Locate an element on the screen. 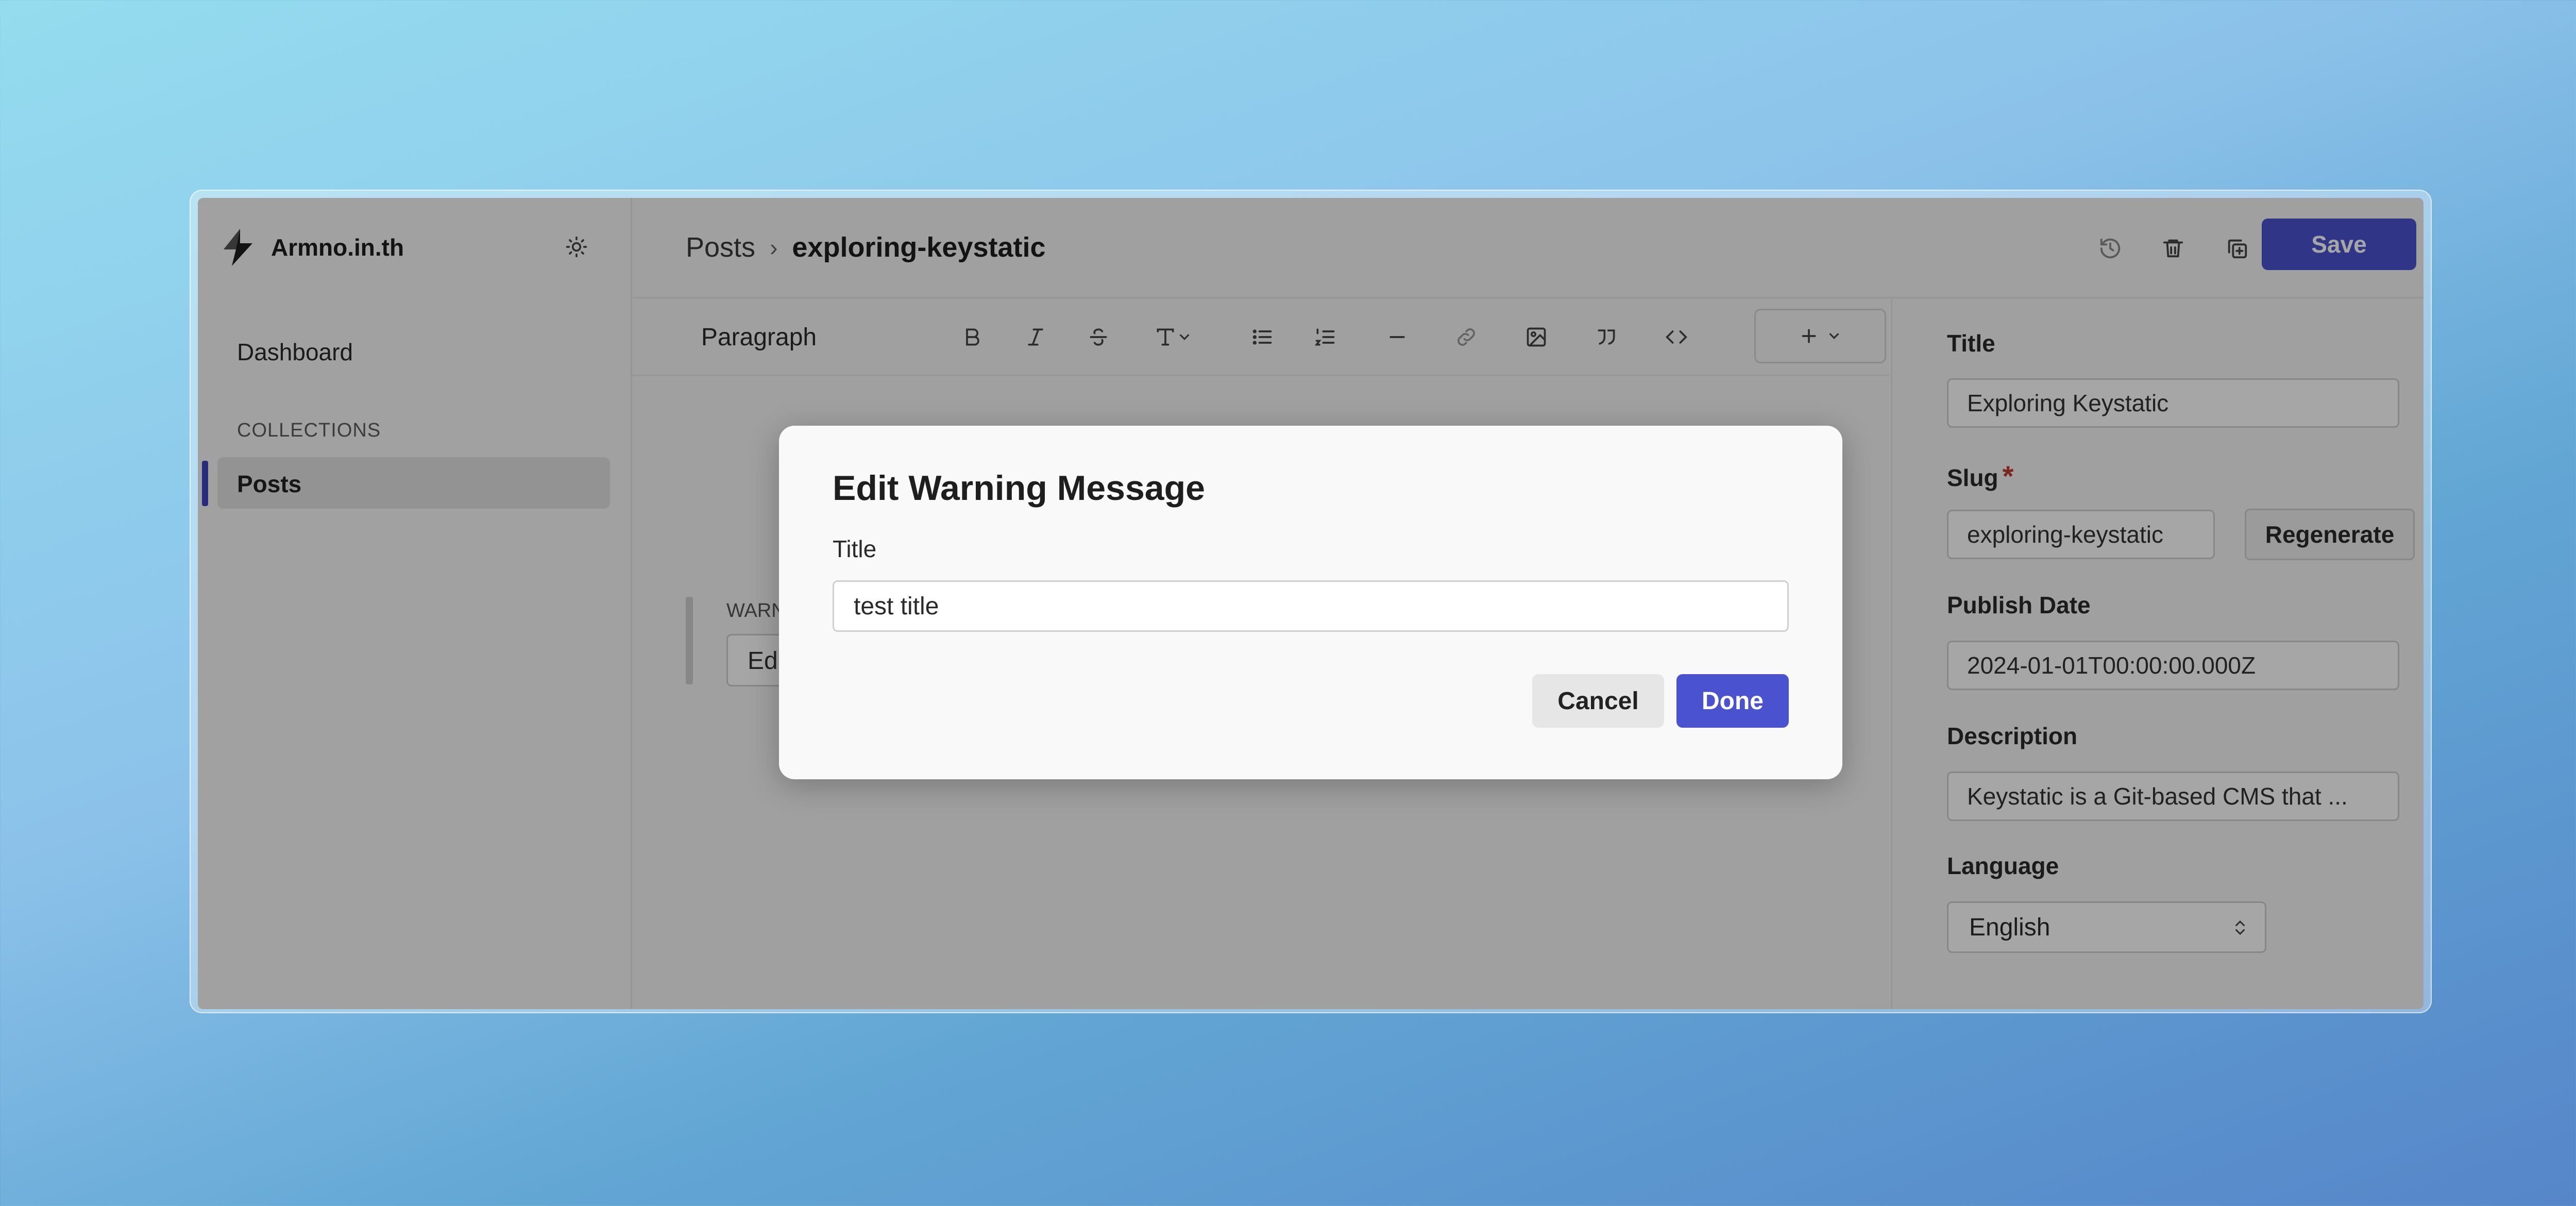 Image resolution: width=2576 pixels, height=1206 pixels. dialog-title-label: Title is located at coordinates (855, 548).